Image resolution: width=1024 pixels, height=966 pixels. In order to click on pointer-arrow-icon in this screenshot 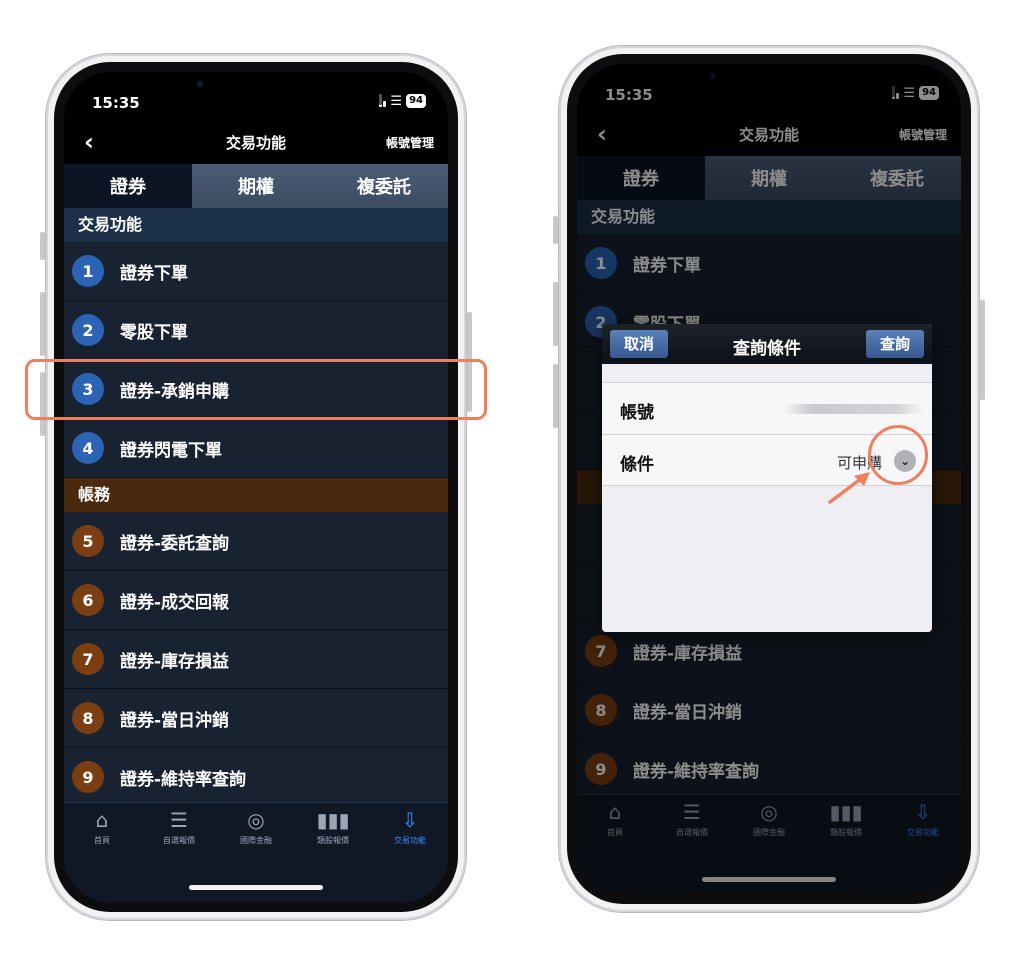, I will do `click(849, 488)`.